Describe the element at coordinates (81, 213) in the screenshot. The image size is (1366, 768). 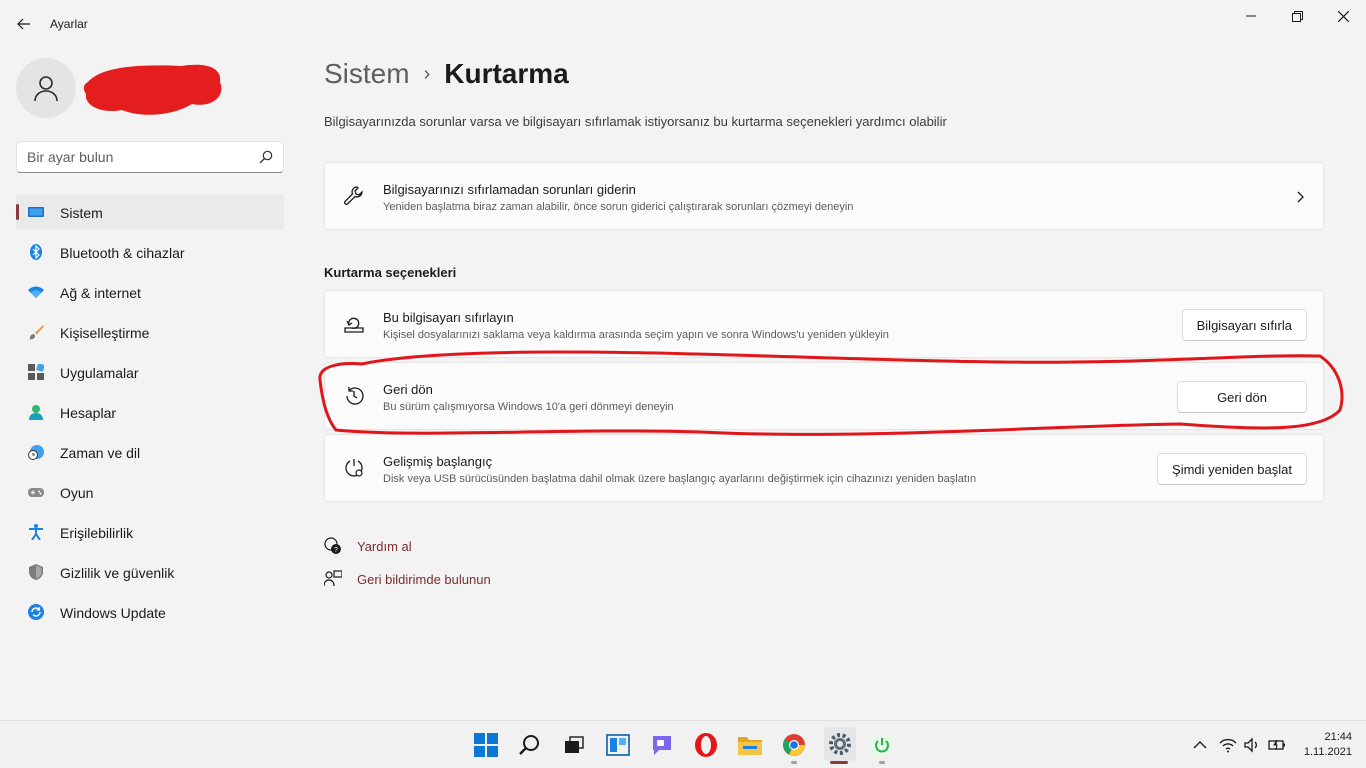
I see `sidebar-item-label: Sistem` at that location.